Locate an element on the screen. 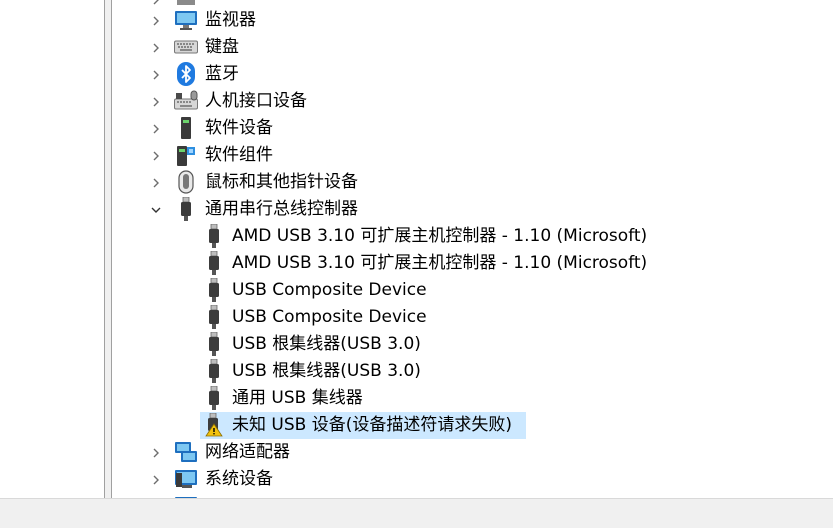 The width and height of the screenshot is (833, 528). software-device-icon is located at coordinates (186, 128).